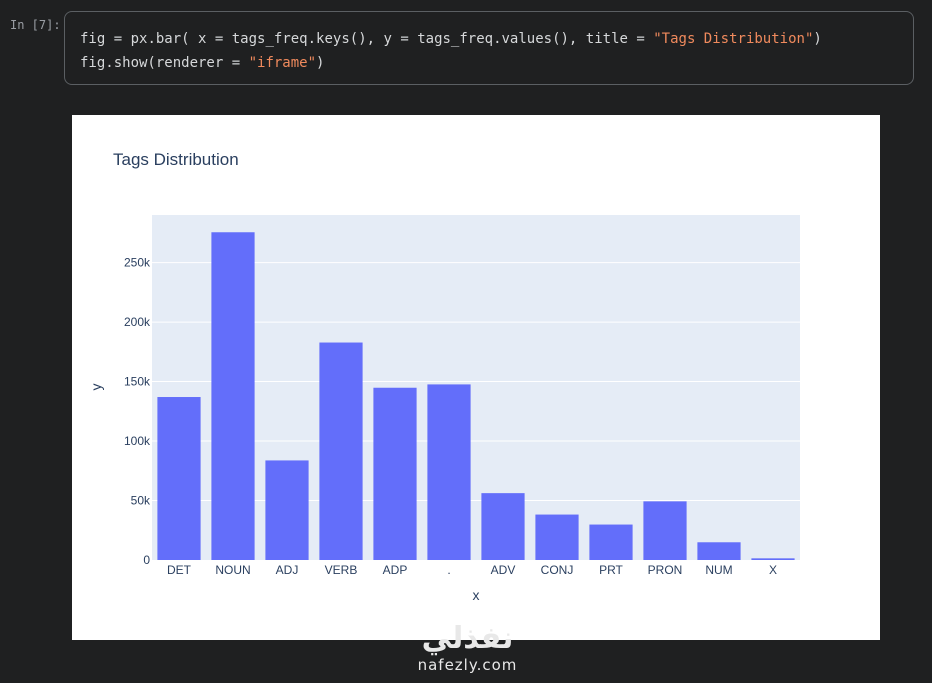 This screenshot has width=932, height=683. What do you see at coordinates (718, 570) in the screenshot?
I see `x-tick-label: NUM` at bounding box center [718, 570].